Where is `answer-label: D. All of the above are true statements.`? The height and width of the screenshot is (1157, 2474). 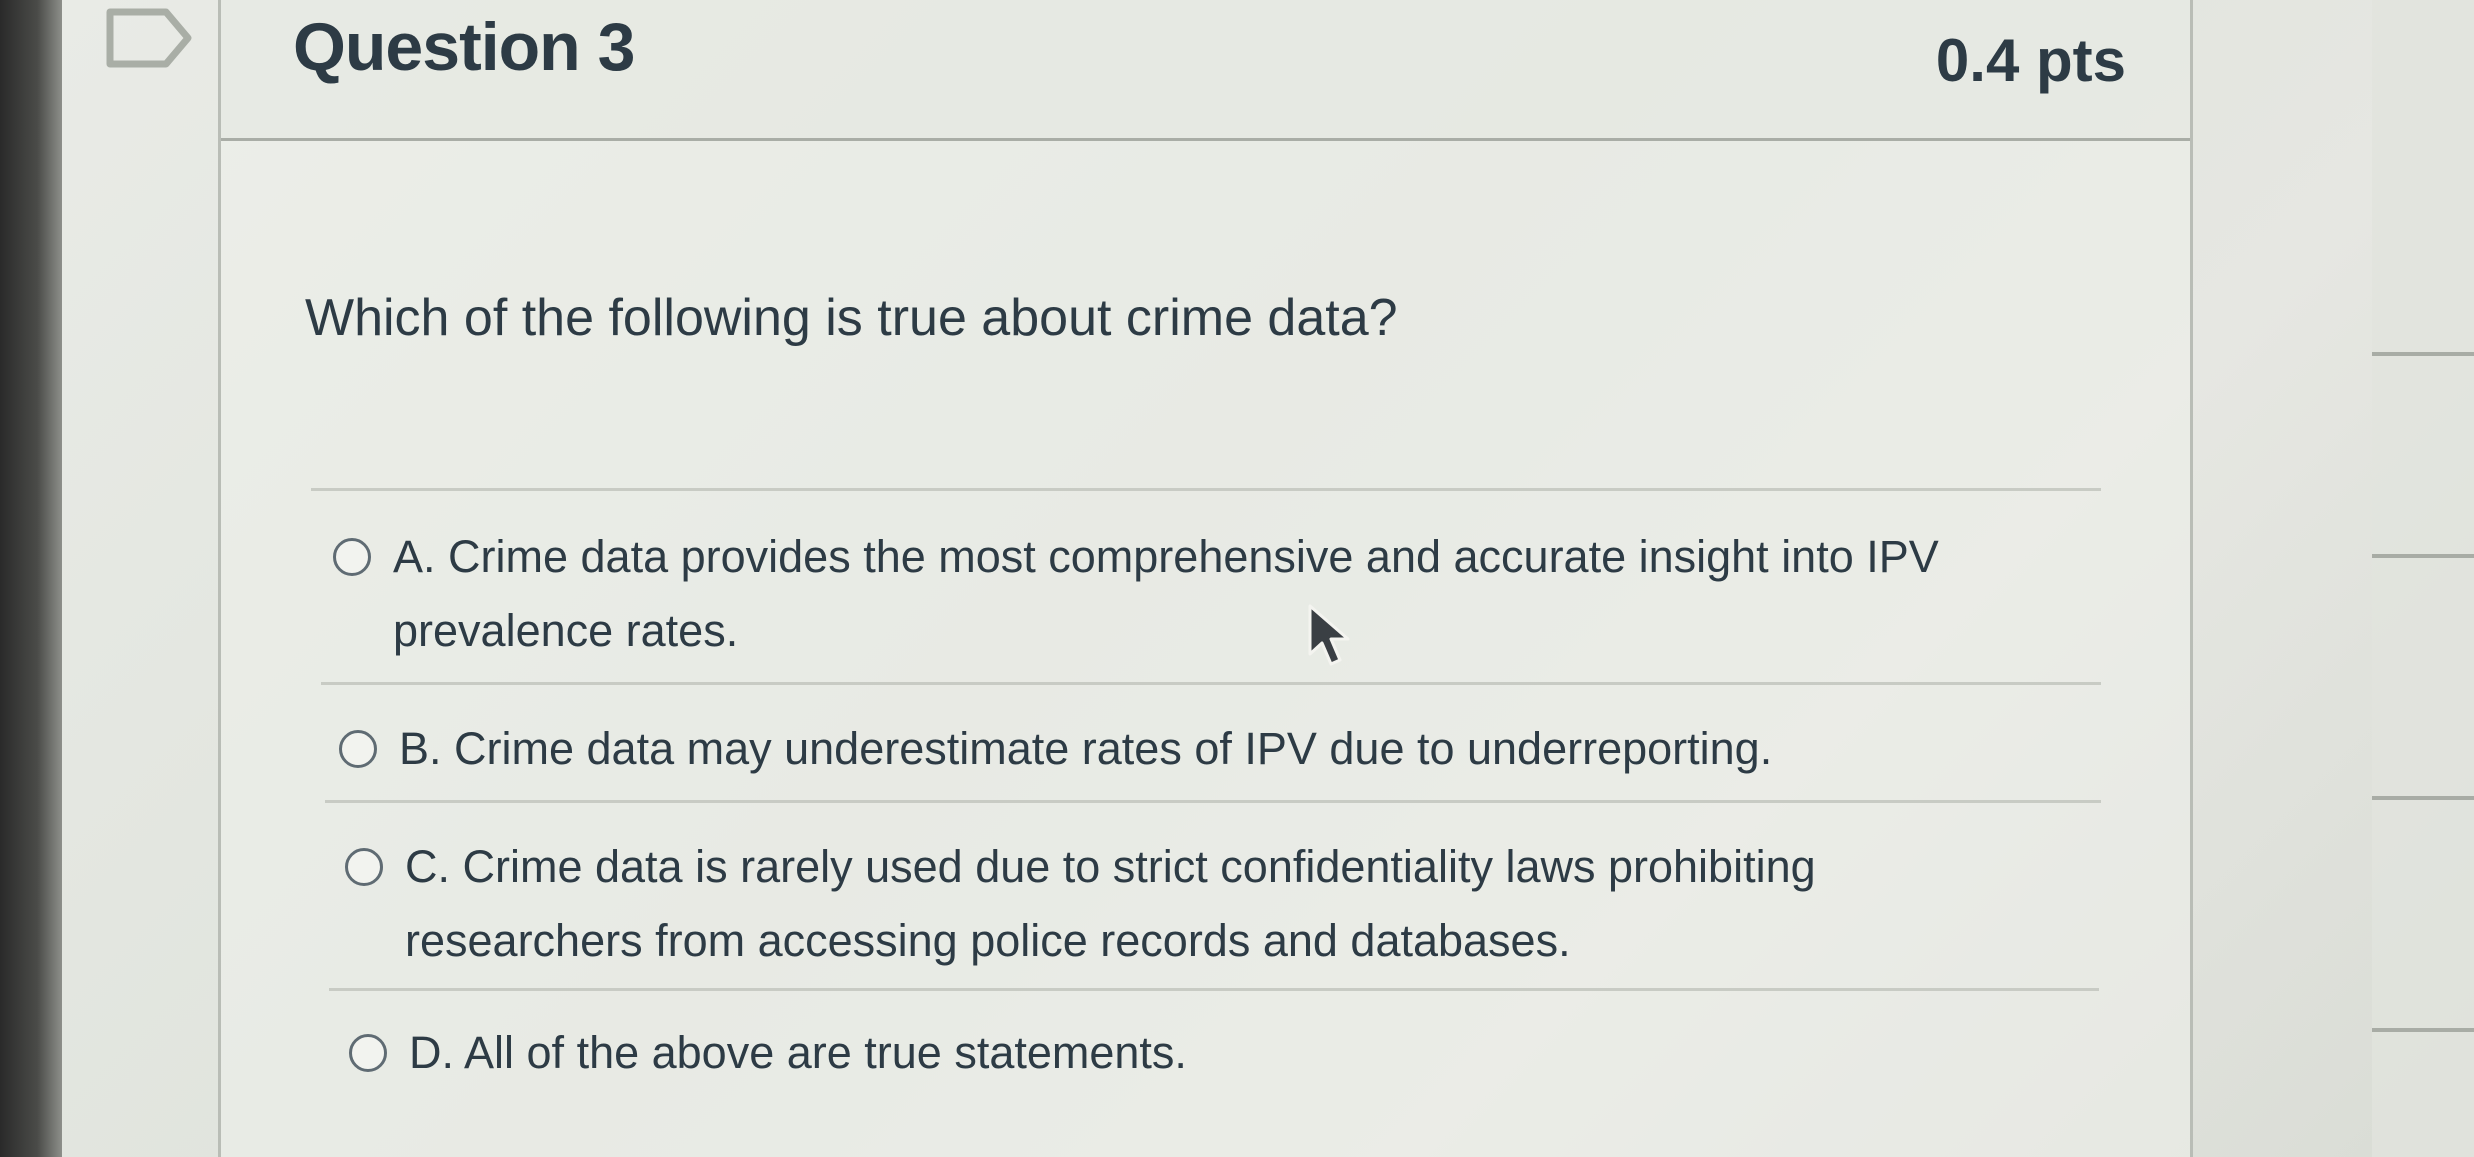
answer-label: D. All of the above are true statements. is located at coordinates (798, 1052).